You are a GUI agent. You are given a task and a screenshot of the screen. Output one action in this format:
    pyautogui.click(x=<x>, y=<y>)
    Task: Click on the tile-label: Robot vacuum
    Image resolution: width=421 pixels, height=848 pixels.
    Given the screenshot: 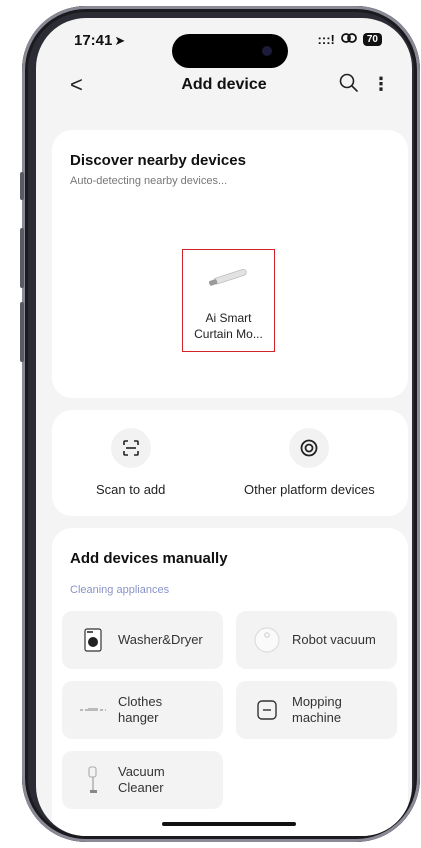 What is the action you would take?
    pyautogui.click(x=334, y=639)
    